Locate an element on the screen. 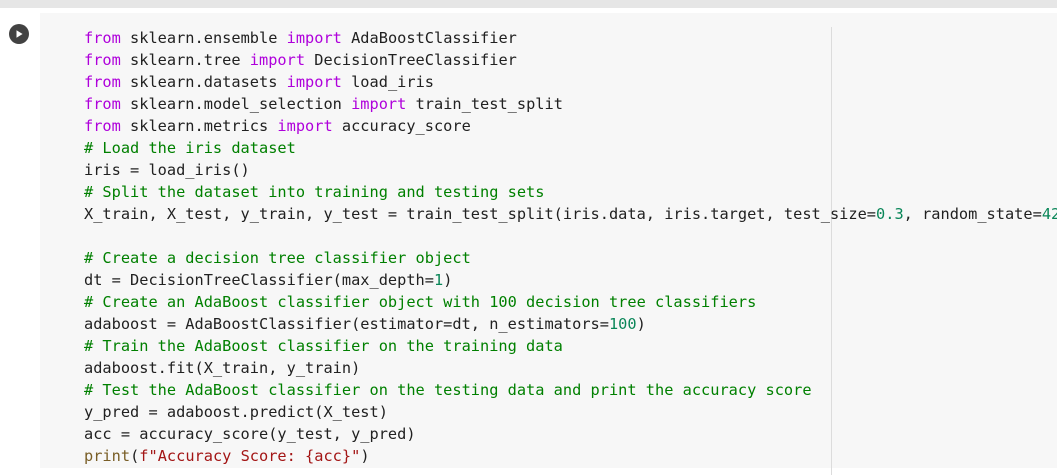 Image resolution: width=1057 pixels, height=475 pixels. code-token-number: 42 is located at coordinates (1049, 214).